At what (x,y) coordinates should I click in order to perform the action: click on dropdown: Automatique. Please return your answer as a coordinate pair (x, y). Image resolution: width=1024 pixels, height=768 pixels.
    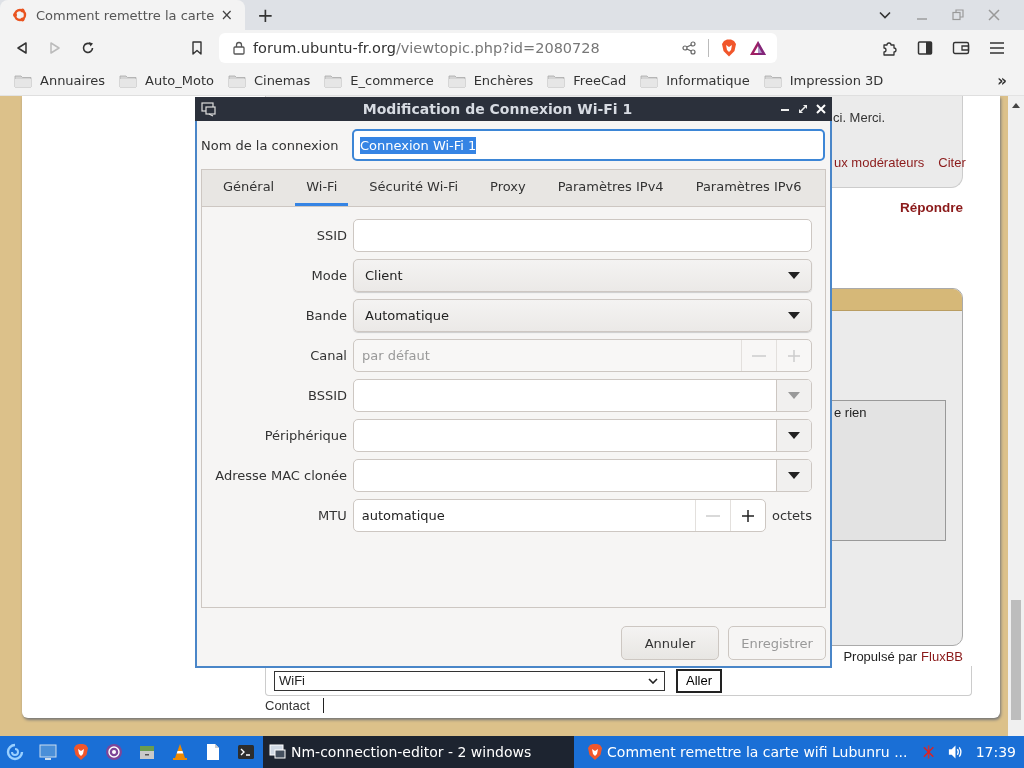
    Looking at the image, I should click on (582, 315).